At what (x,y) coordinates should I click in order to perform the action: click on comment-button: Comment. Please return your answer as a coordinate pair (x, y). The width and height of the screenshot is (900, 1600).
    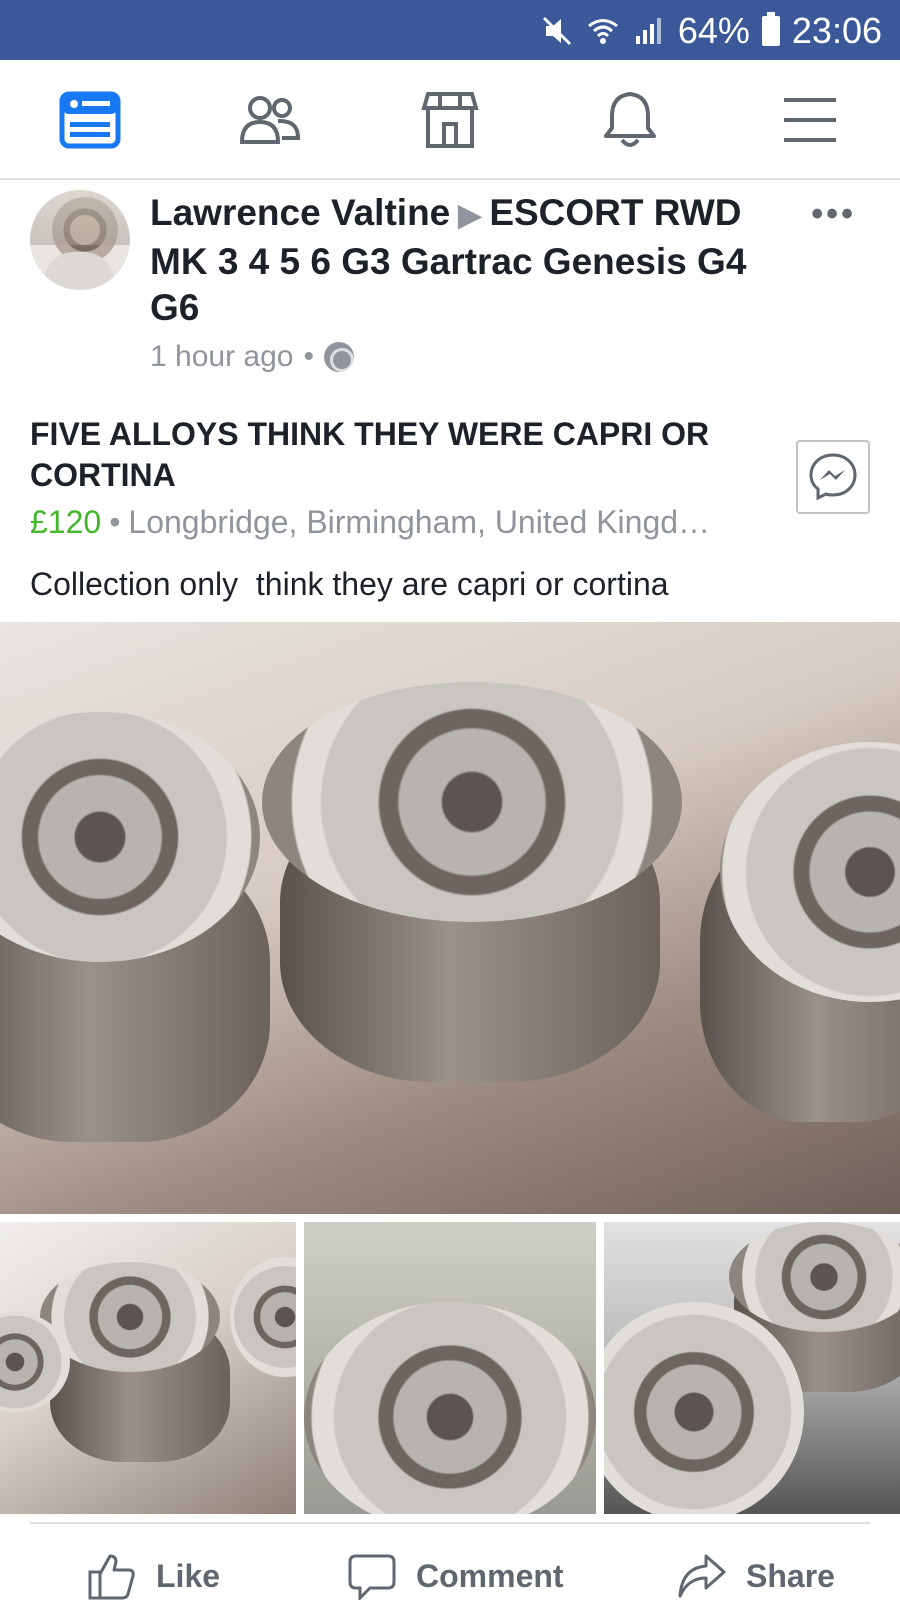
    Looking at the image, I should click on (455, 1575).